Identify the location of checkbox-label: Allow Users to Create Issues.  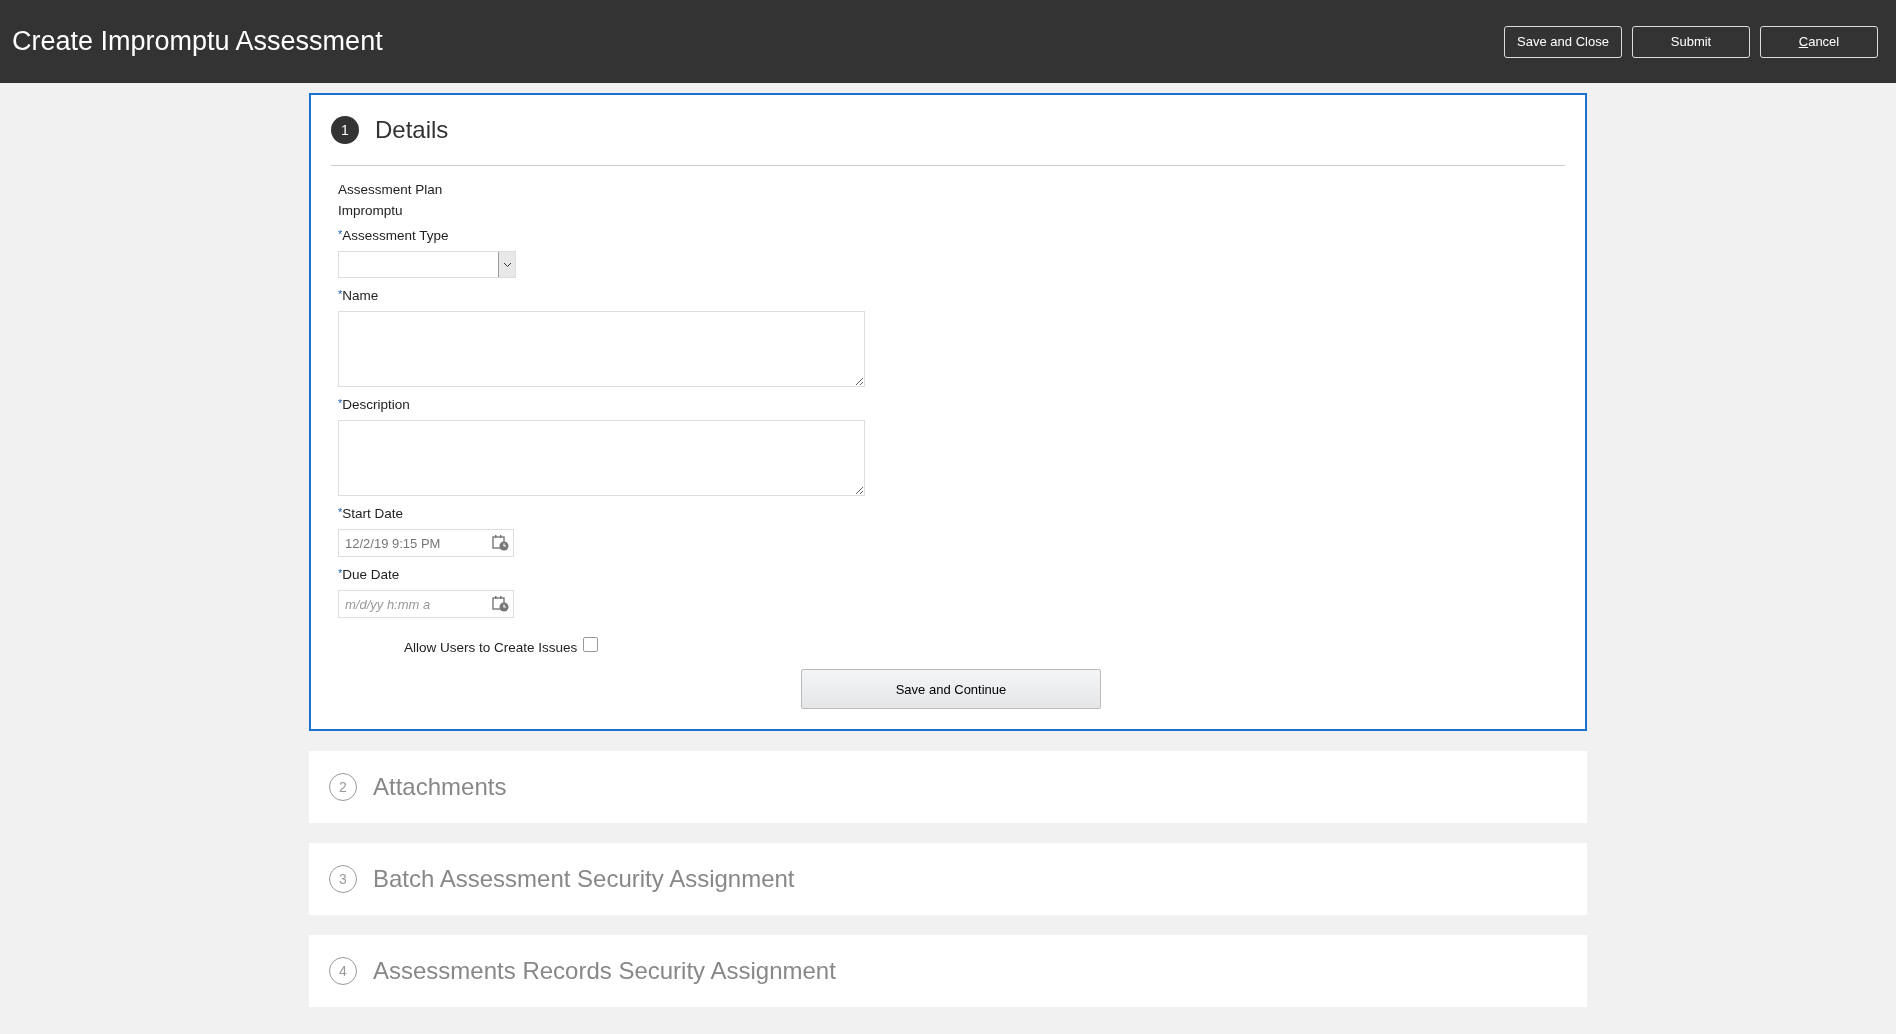
(491, 647).